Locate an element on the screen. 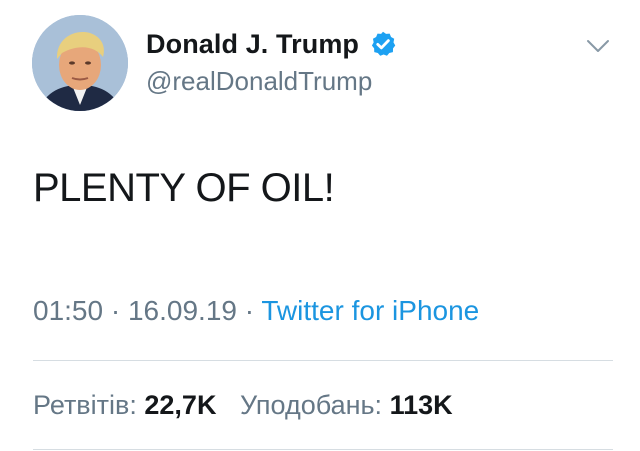 The image size is (640, 451). user-handle: @realDonaldTrump is located at coordinates (259, 81).